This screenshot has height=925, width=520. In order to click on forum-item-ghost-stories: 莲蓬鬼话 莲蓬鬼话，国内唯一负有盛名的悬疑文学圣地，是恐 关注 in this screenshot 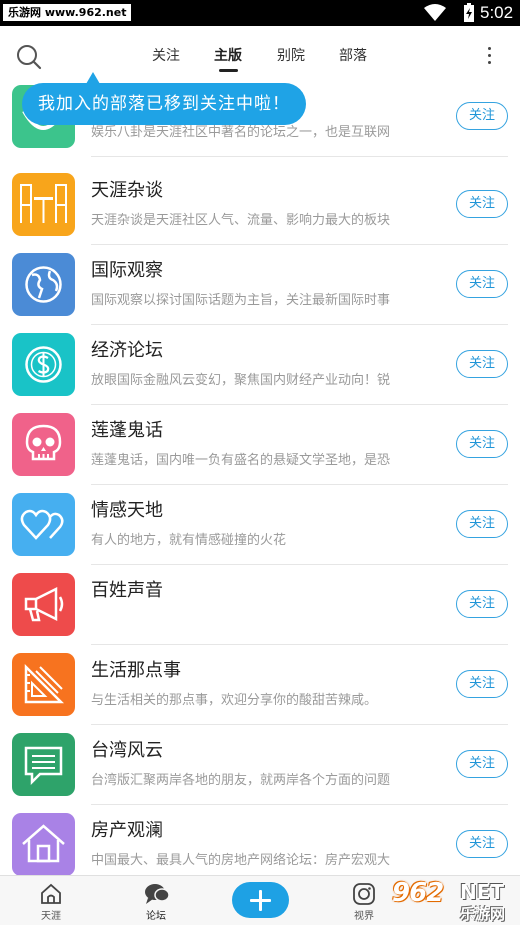, I will do `click(260, 445)`.